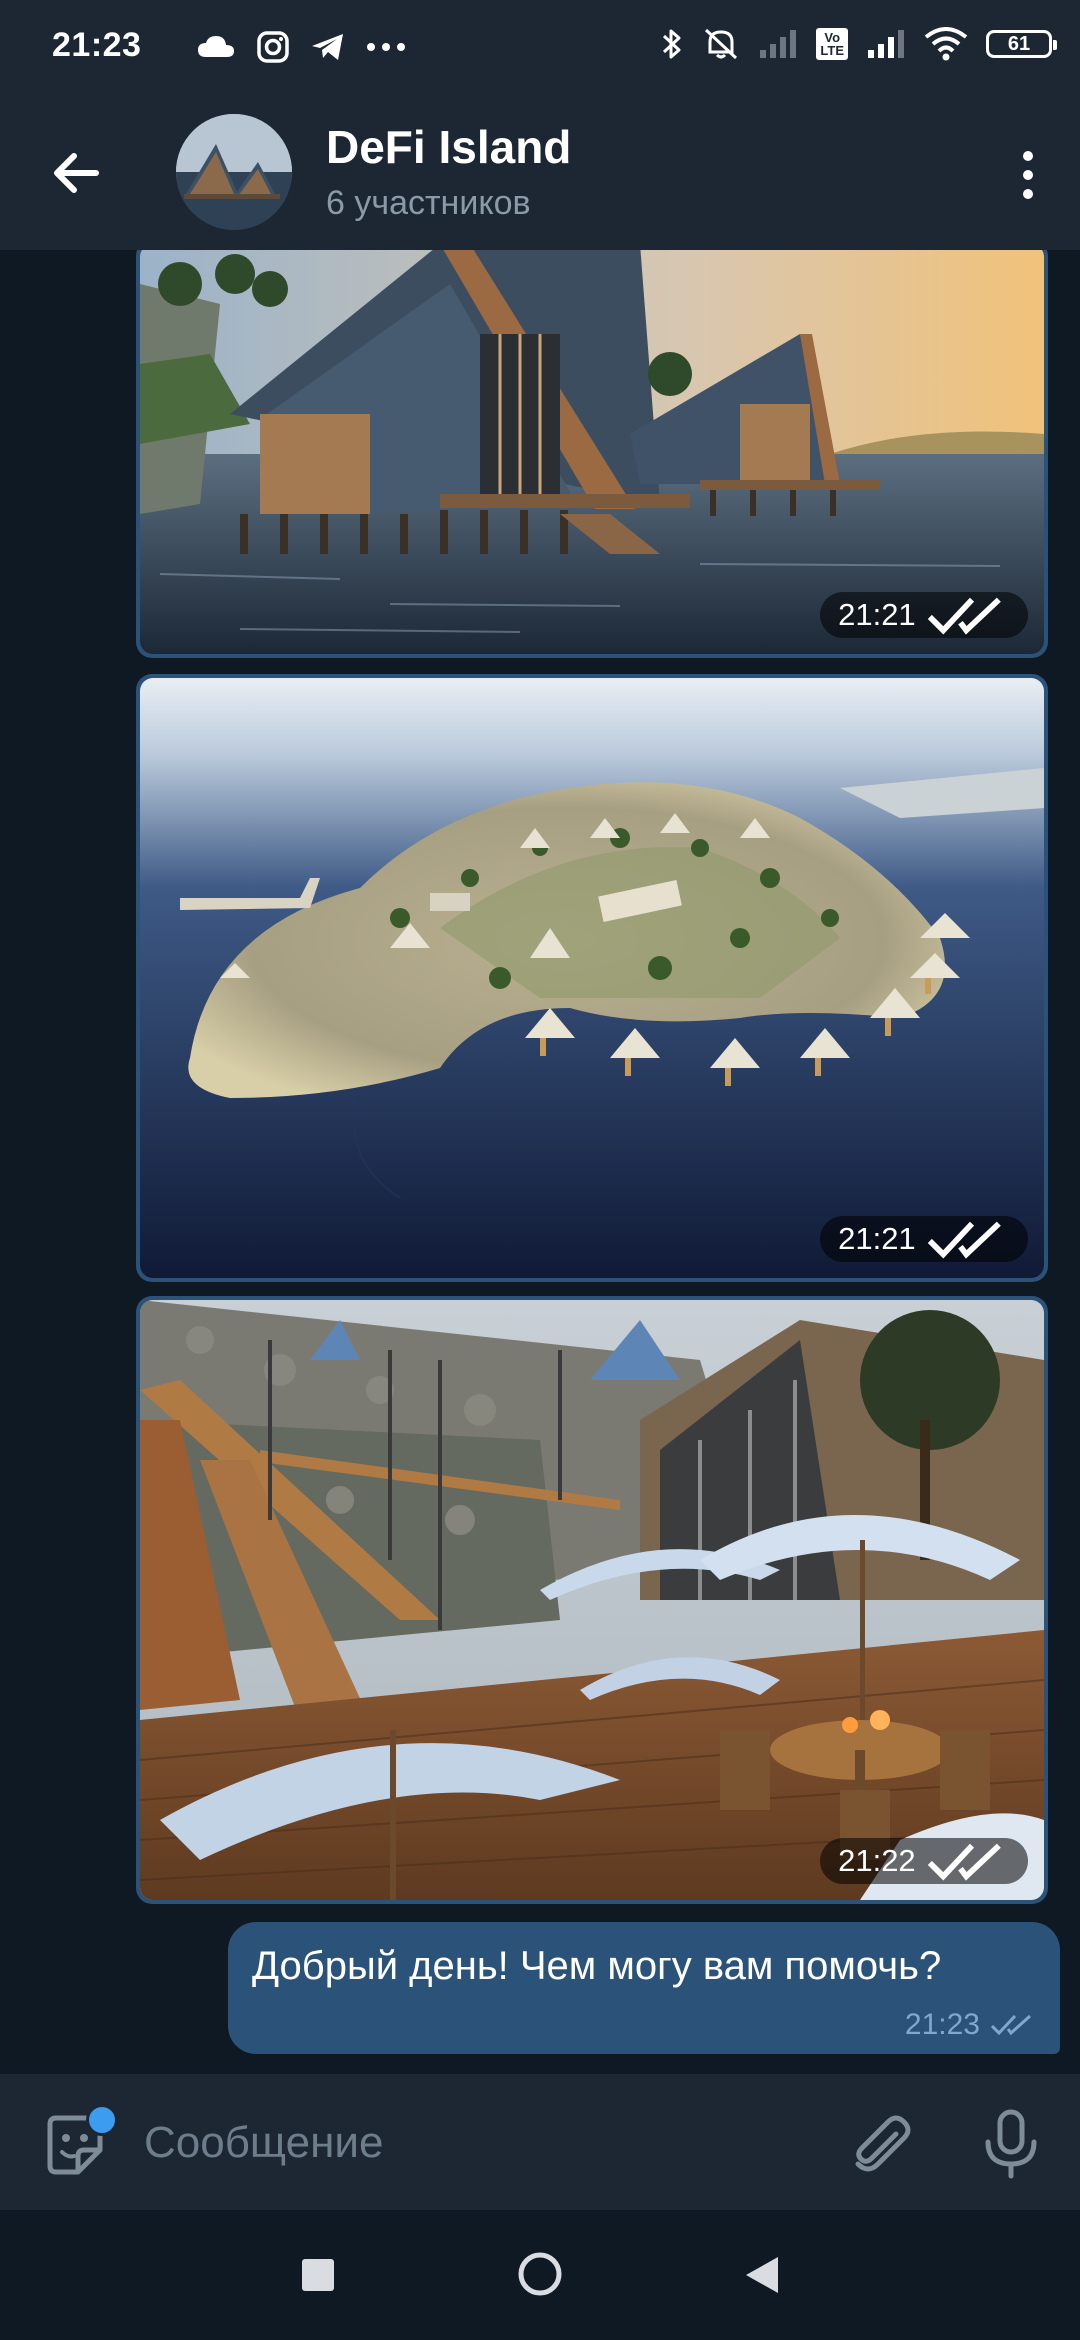  What do you see at coordinates (721, 44) in the screenshot?
I see `silent-mode-icon` at bounding box center [721, 44].